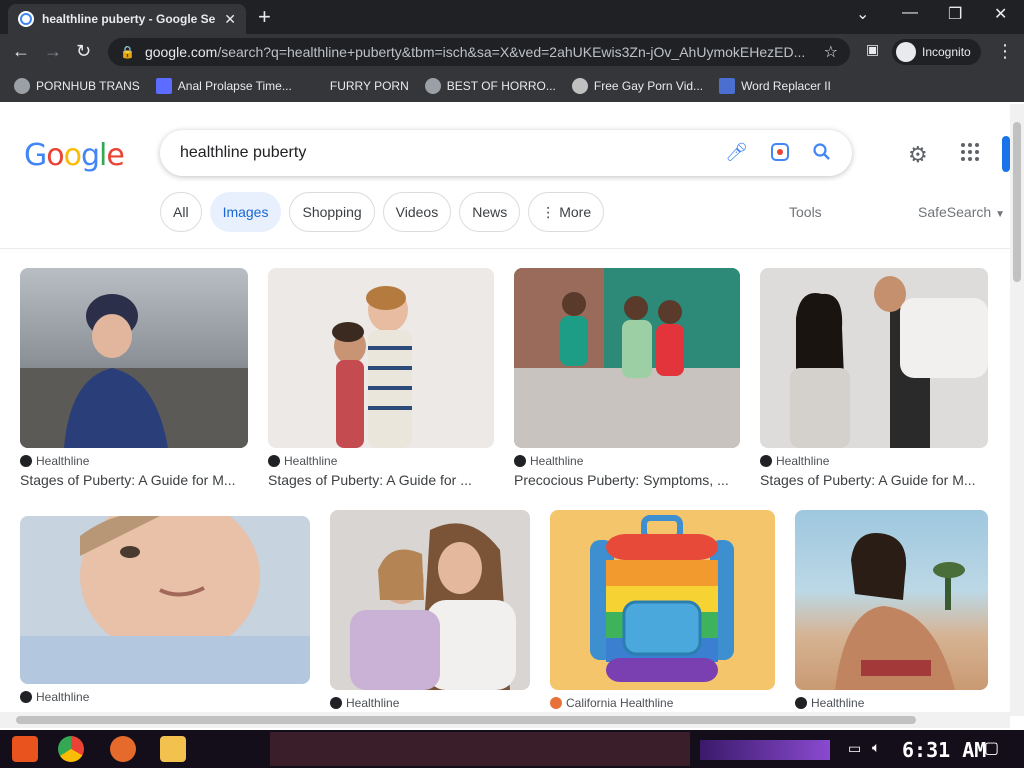  I want to click on incognito-badge: Incognito, so click(936, 52).